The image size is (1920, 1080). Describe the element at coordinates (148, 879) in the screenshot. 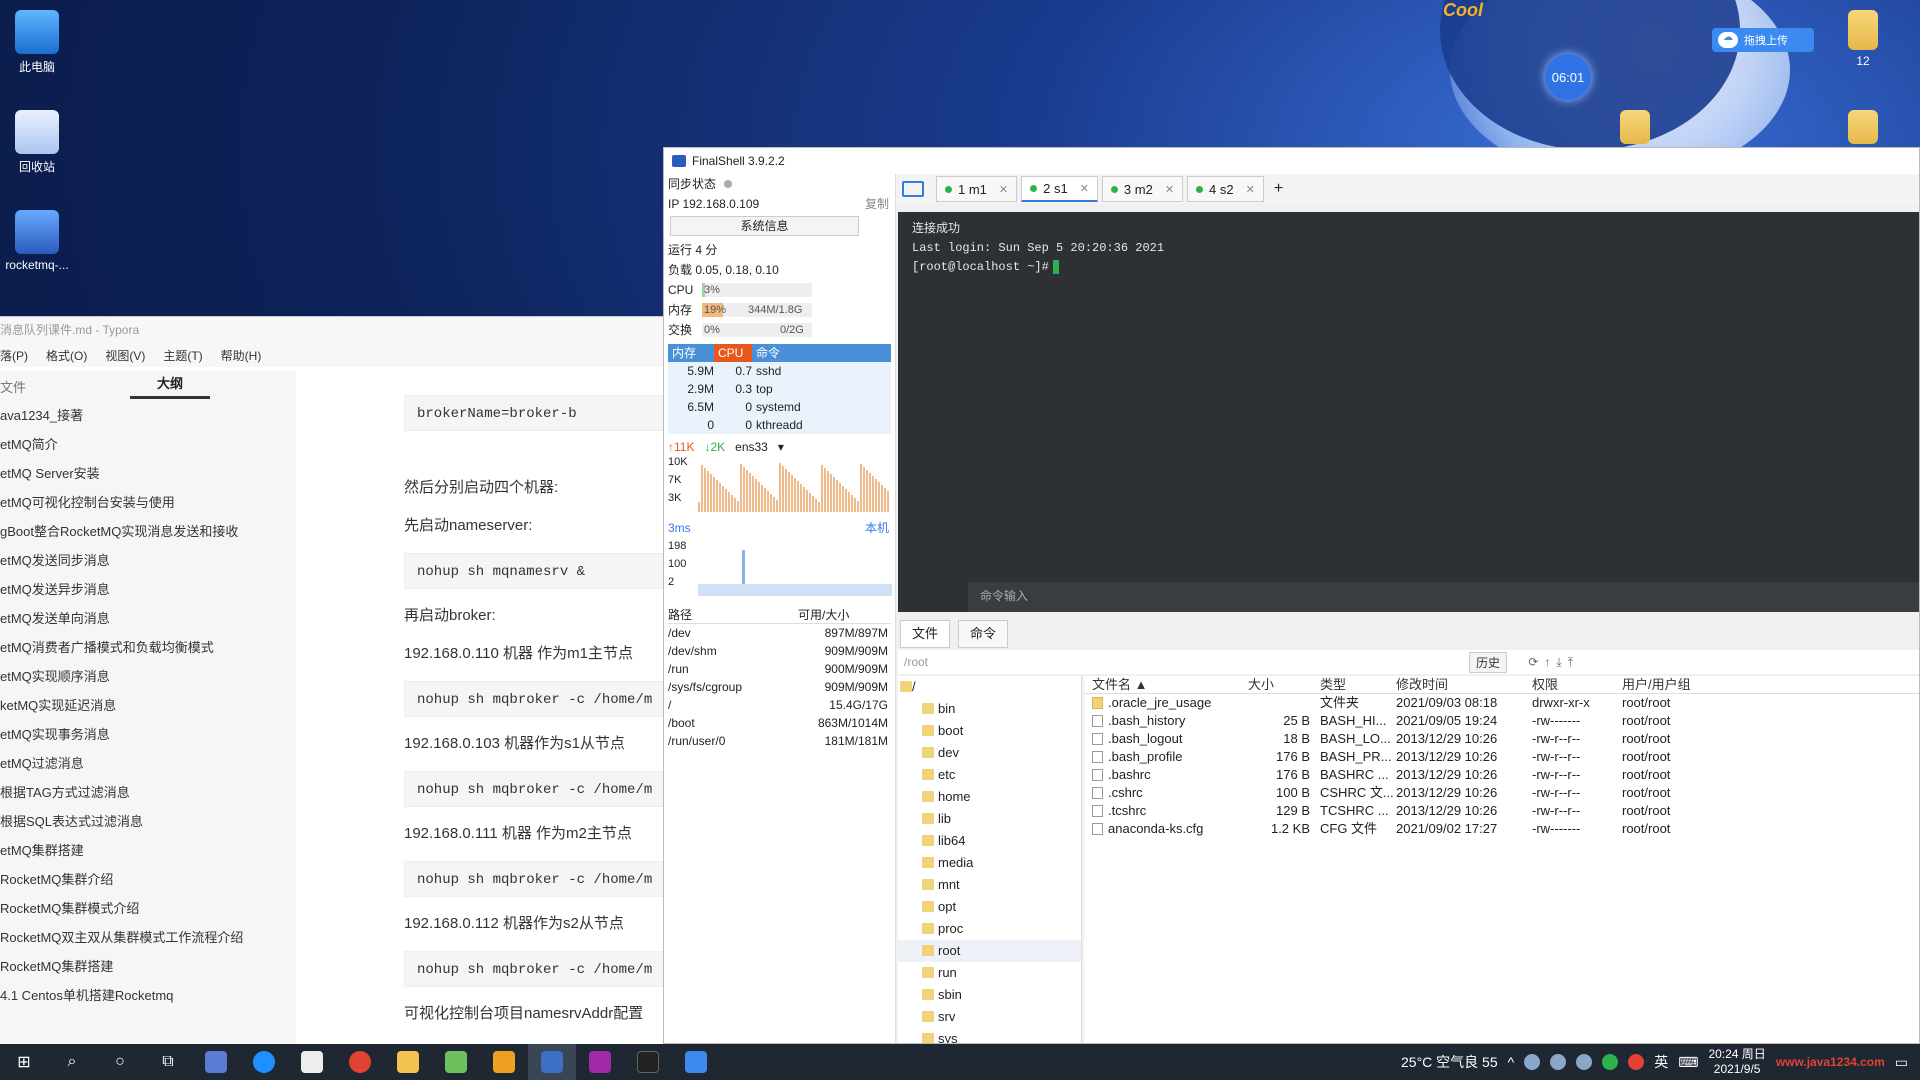

I see `outline-item: RocketMQ集群介绍` at that location.